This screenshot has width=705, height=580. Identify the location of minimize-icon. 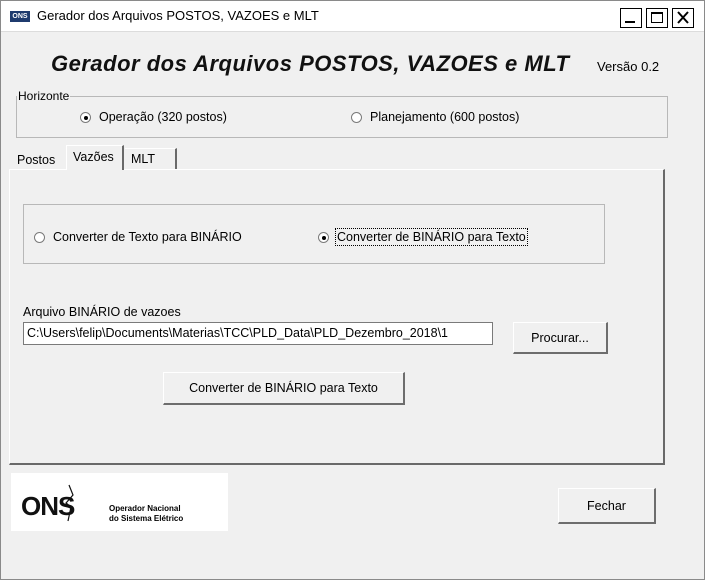
(630, 22).